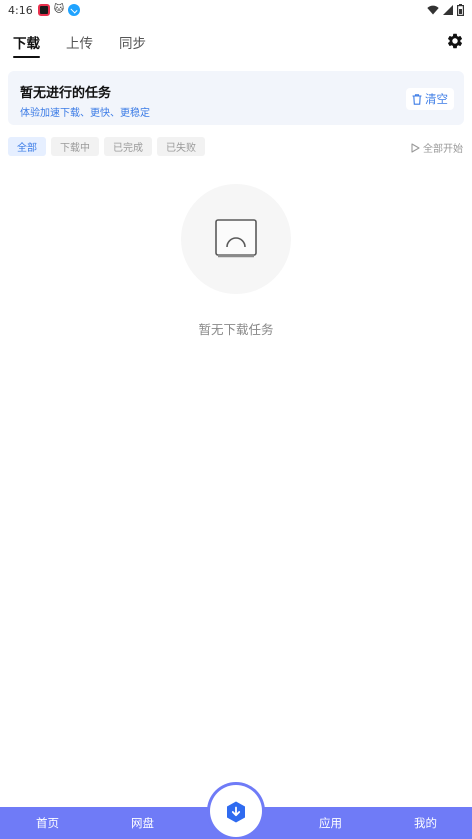 The width and height of the screenshot is (472, 839). Describe the element at coordinates (59, 9) in the screenshot. I see `android-notification-icon: 🐱` at that location.